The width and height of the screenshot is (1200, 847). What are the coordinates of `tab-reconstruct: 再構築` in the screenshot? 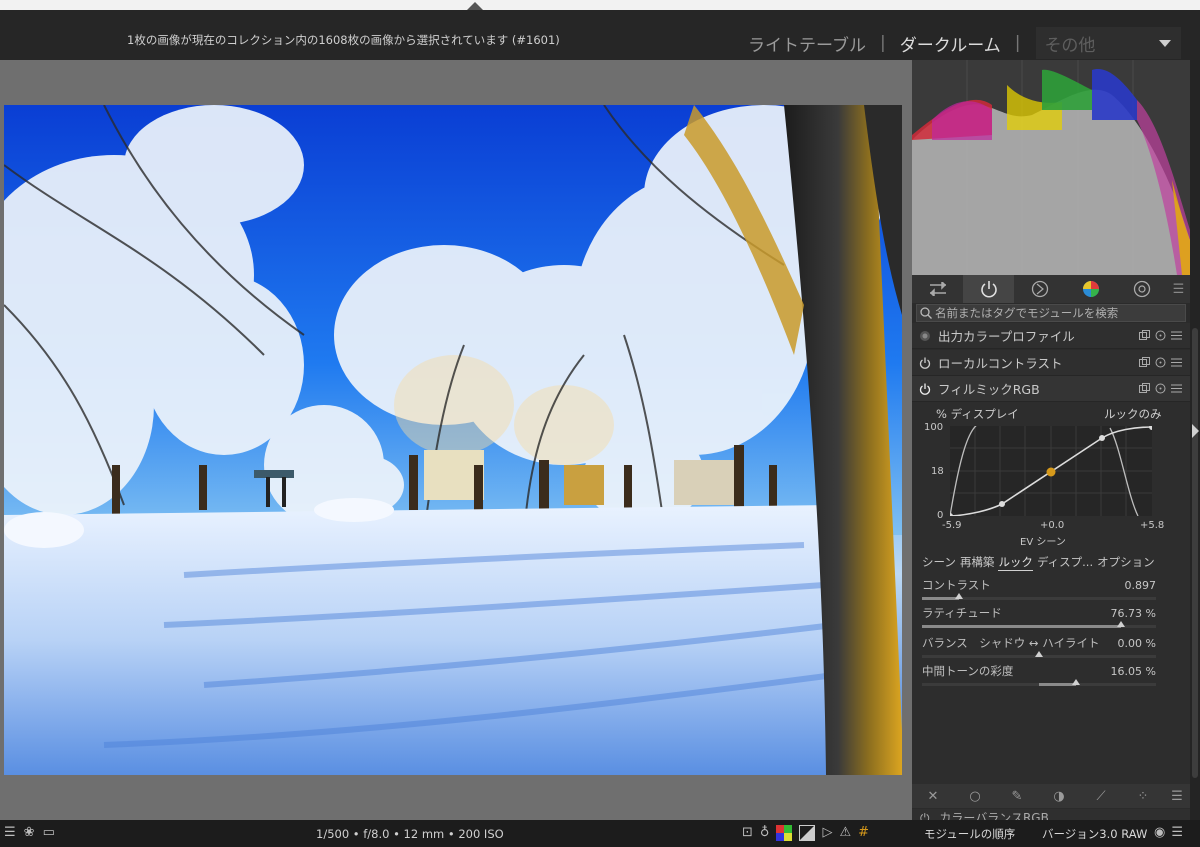 It's located at (977, 562).